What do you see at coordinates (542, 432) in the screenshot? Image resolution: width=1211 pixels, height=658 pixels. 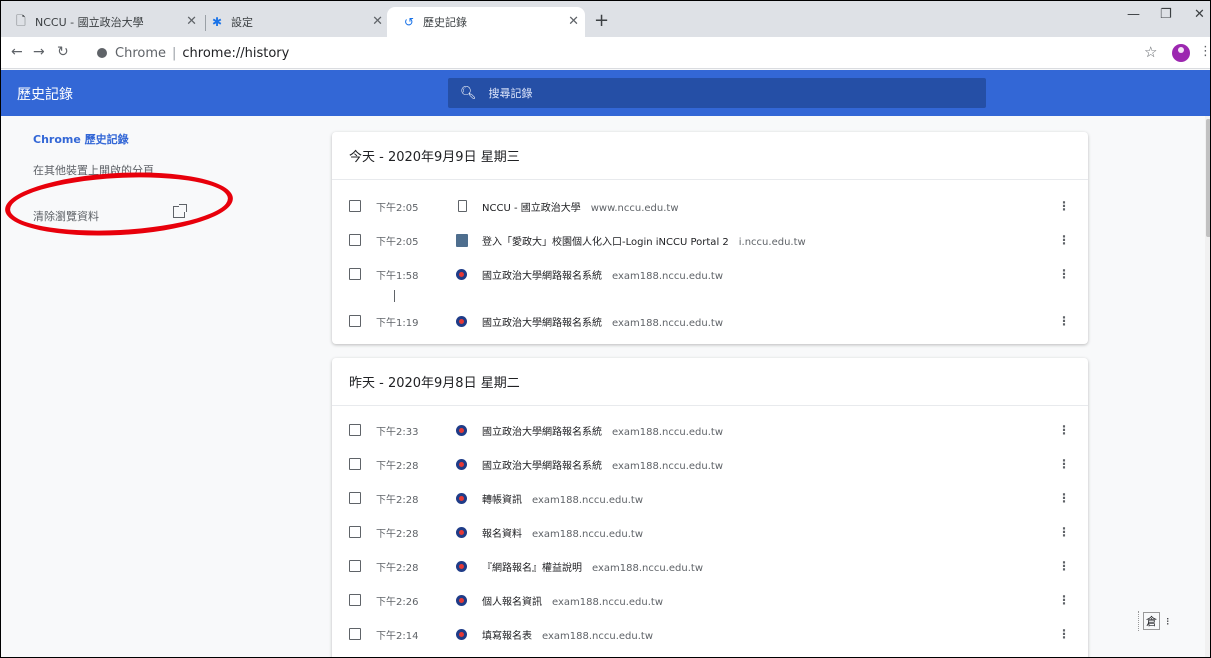 I see `row-title: 國立政治大學網路報名系統` at bounding box center [542, 432].